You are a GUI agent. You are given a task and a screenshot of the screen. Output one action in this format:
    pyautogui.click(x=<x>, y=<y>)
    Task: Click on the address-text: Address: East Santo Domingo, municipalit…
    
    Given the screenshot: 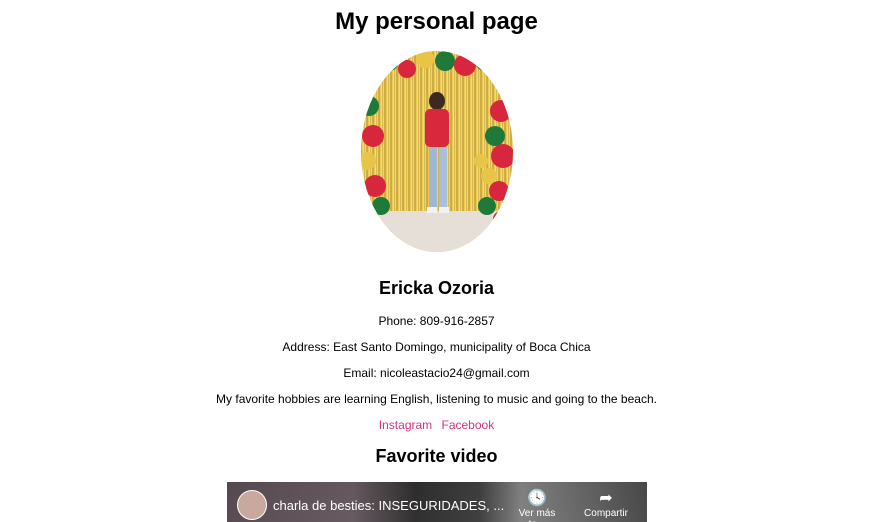 What is the action you would take?
    pyautogui.click(x=436, y=347)
    